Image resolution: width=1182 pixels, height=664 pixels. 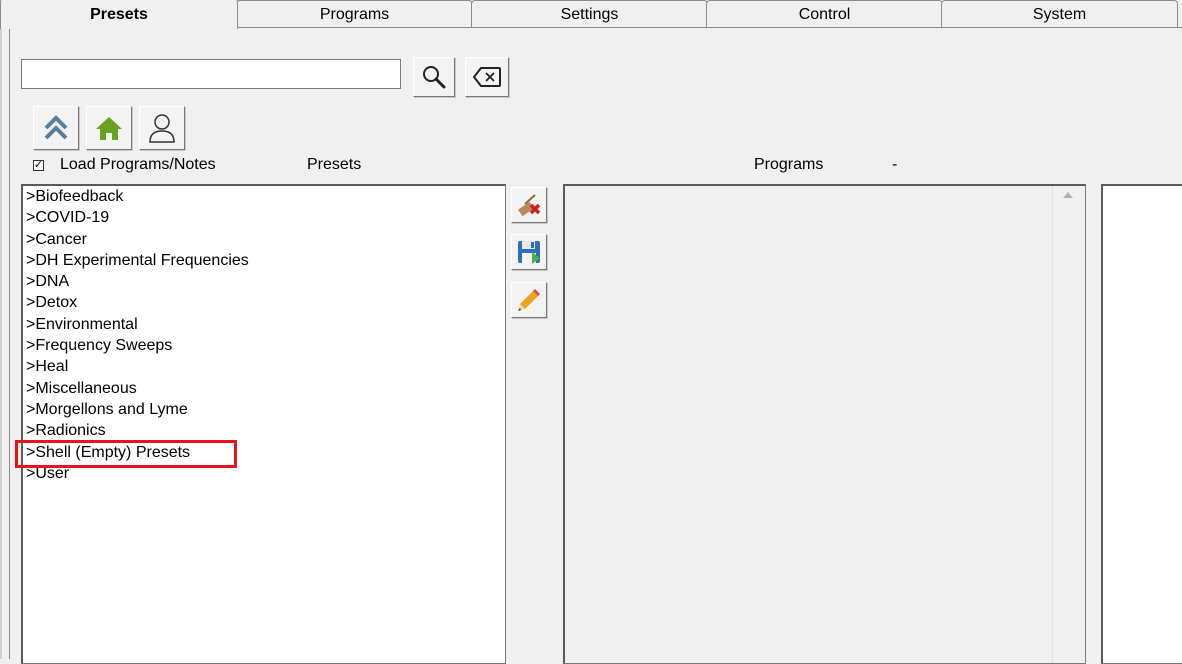 What do you see at coordinates (895, 164) in the screenshot?
I see `programs-header-suffix: -` at bounding box center [895, 164].